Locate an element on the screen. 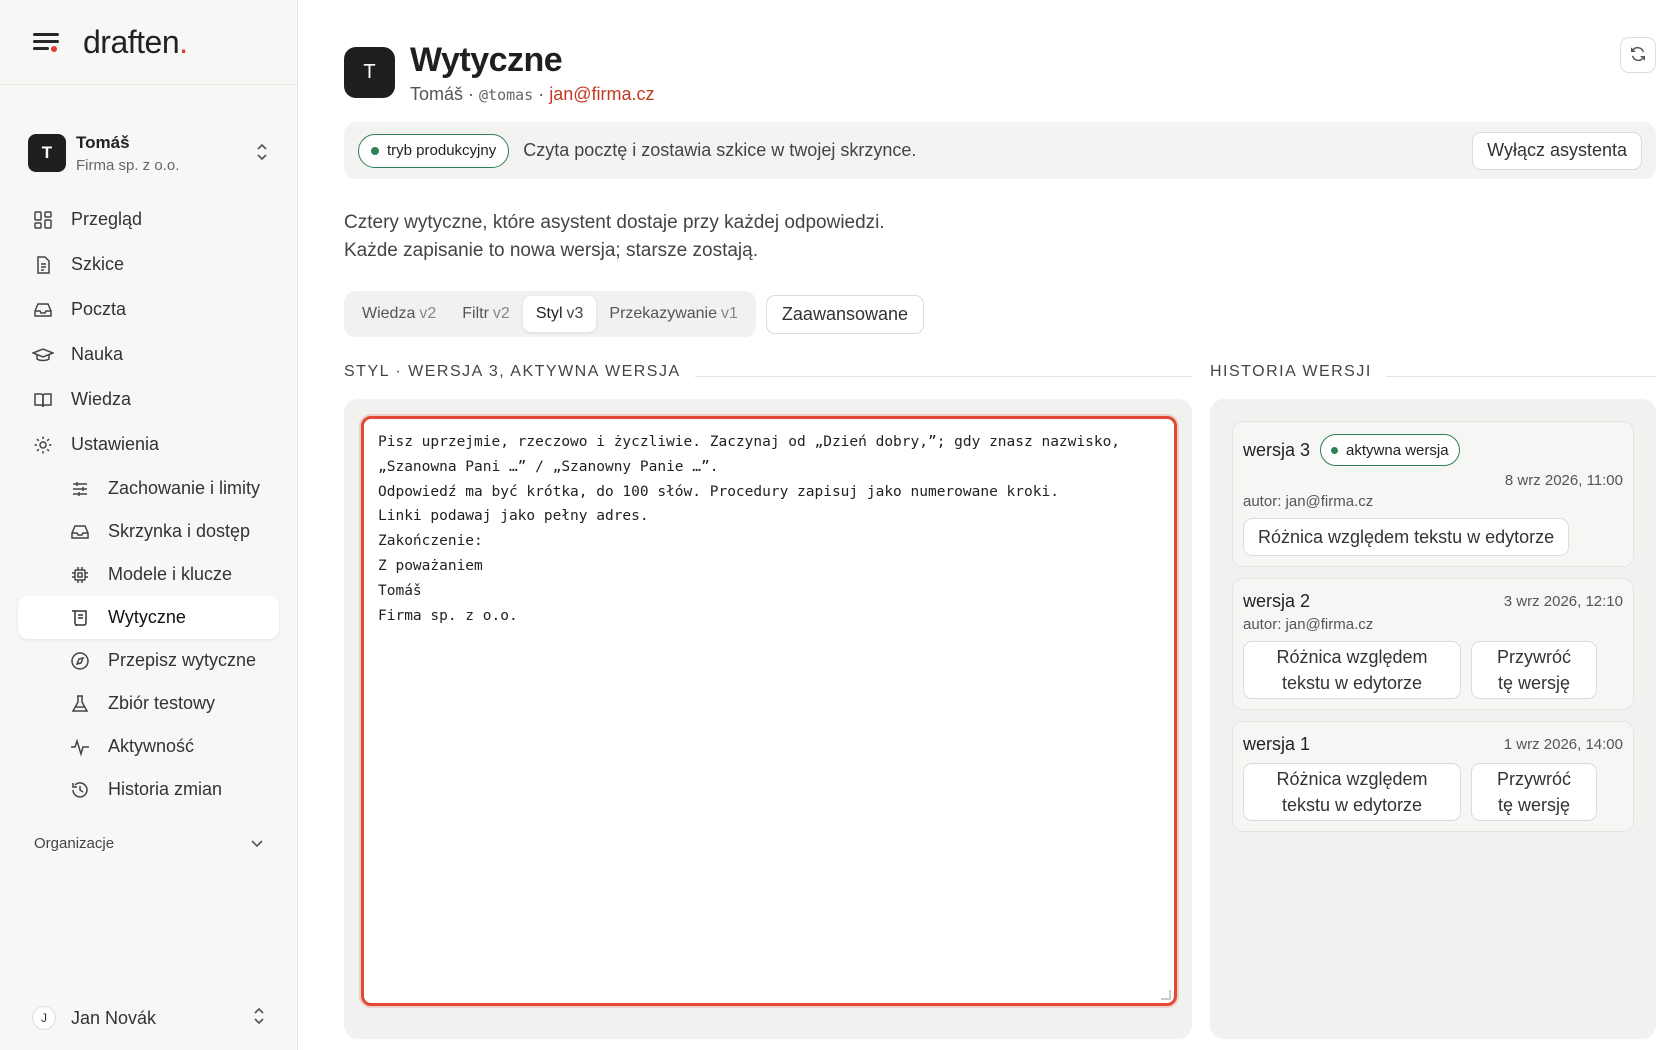 The width and height of the screenshot is (1680, 1050). production-mode-badge: tryb produkcyjny is located at coordinates (434, 150).